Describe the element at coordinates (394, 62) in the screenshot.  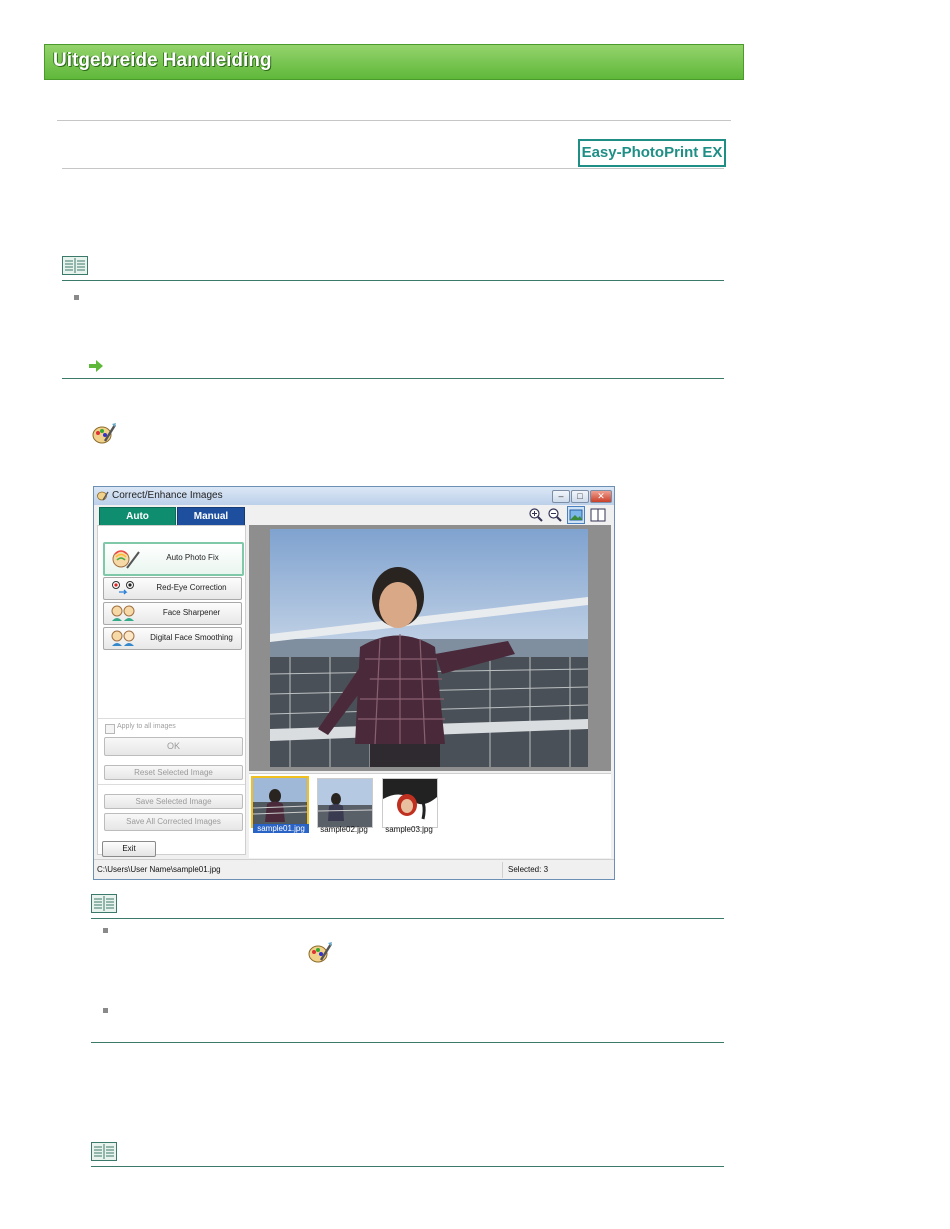
I see `manual-banner: Uitgebreide Handleiding` at that location.